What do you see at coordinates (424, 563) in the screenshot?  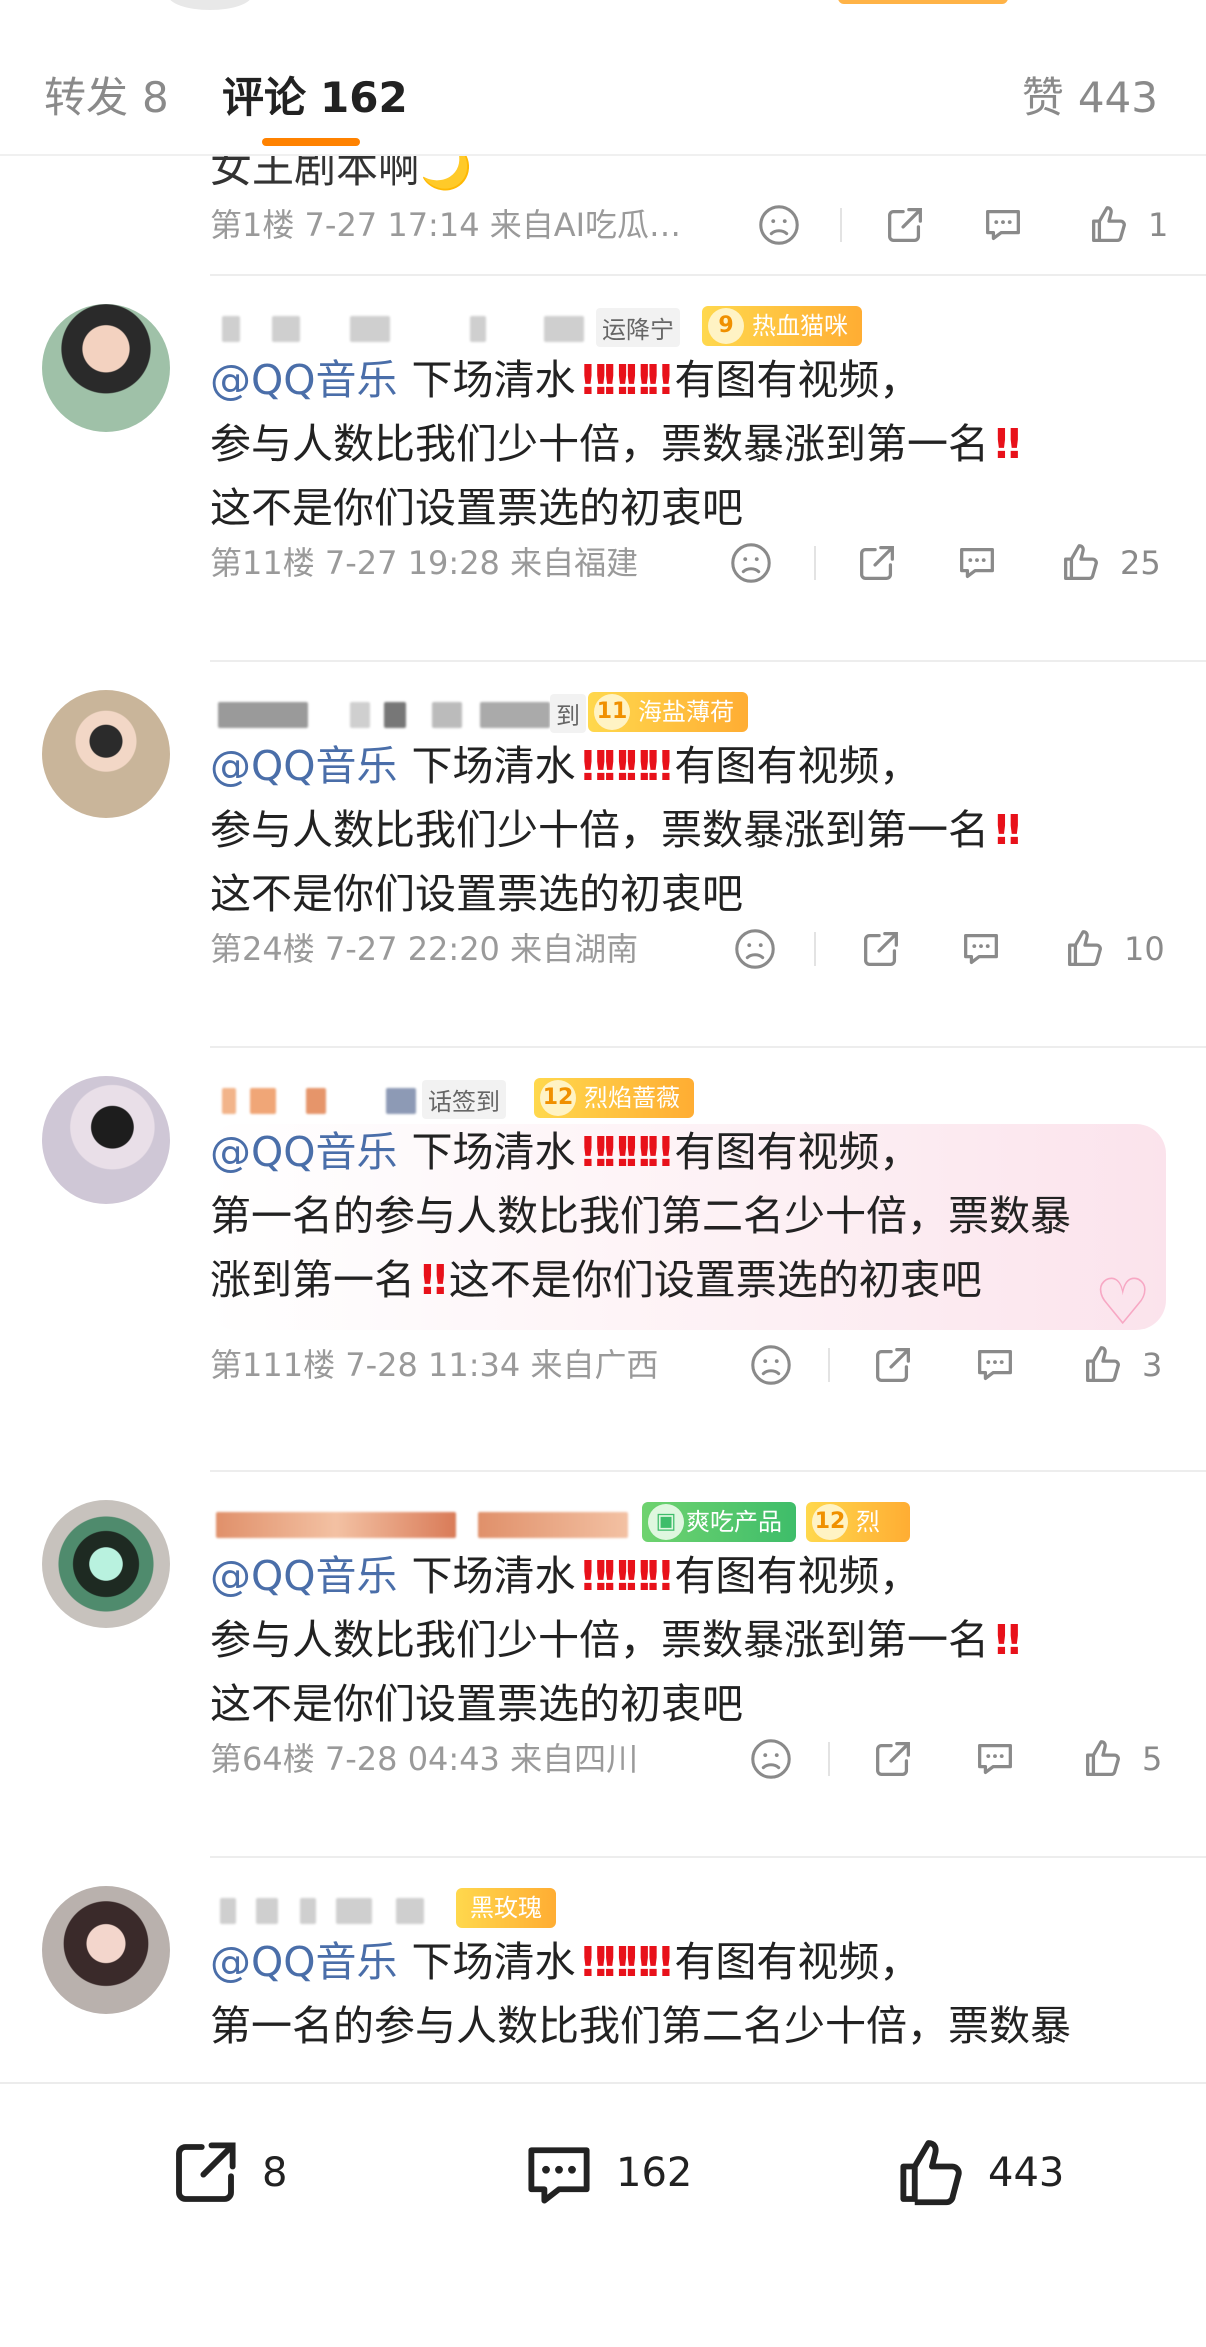 I see `comment-meta-text: 第11楼 7-27 19:28 来自福建` at bounding box center [424, 563].